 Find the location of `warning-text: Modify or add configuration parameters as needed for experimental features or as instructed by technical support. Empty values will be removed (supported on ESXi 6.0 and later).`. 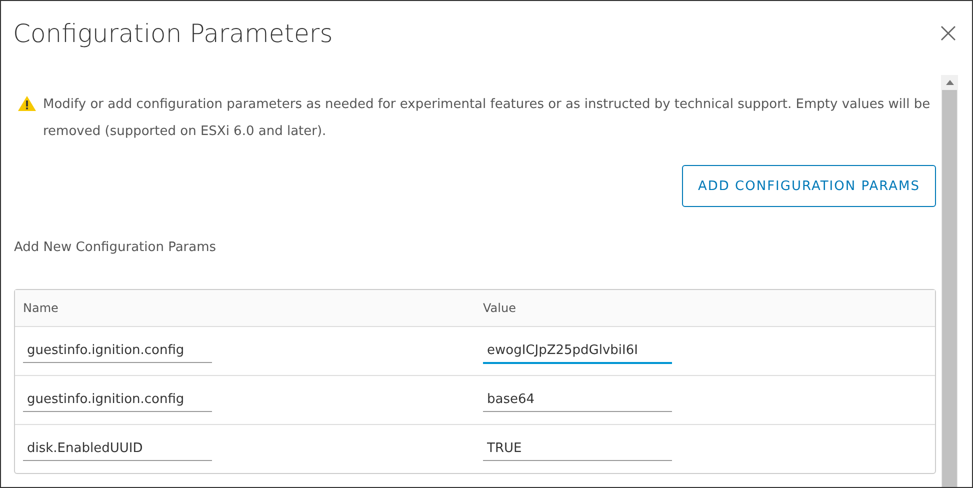

warning-text: Modify or add configuration parameters as needed for experimental features or as instructed by technical support. Empty values will be removed (supported on ESXi 6.0 and later). is located at coordinates (487, 118).